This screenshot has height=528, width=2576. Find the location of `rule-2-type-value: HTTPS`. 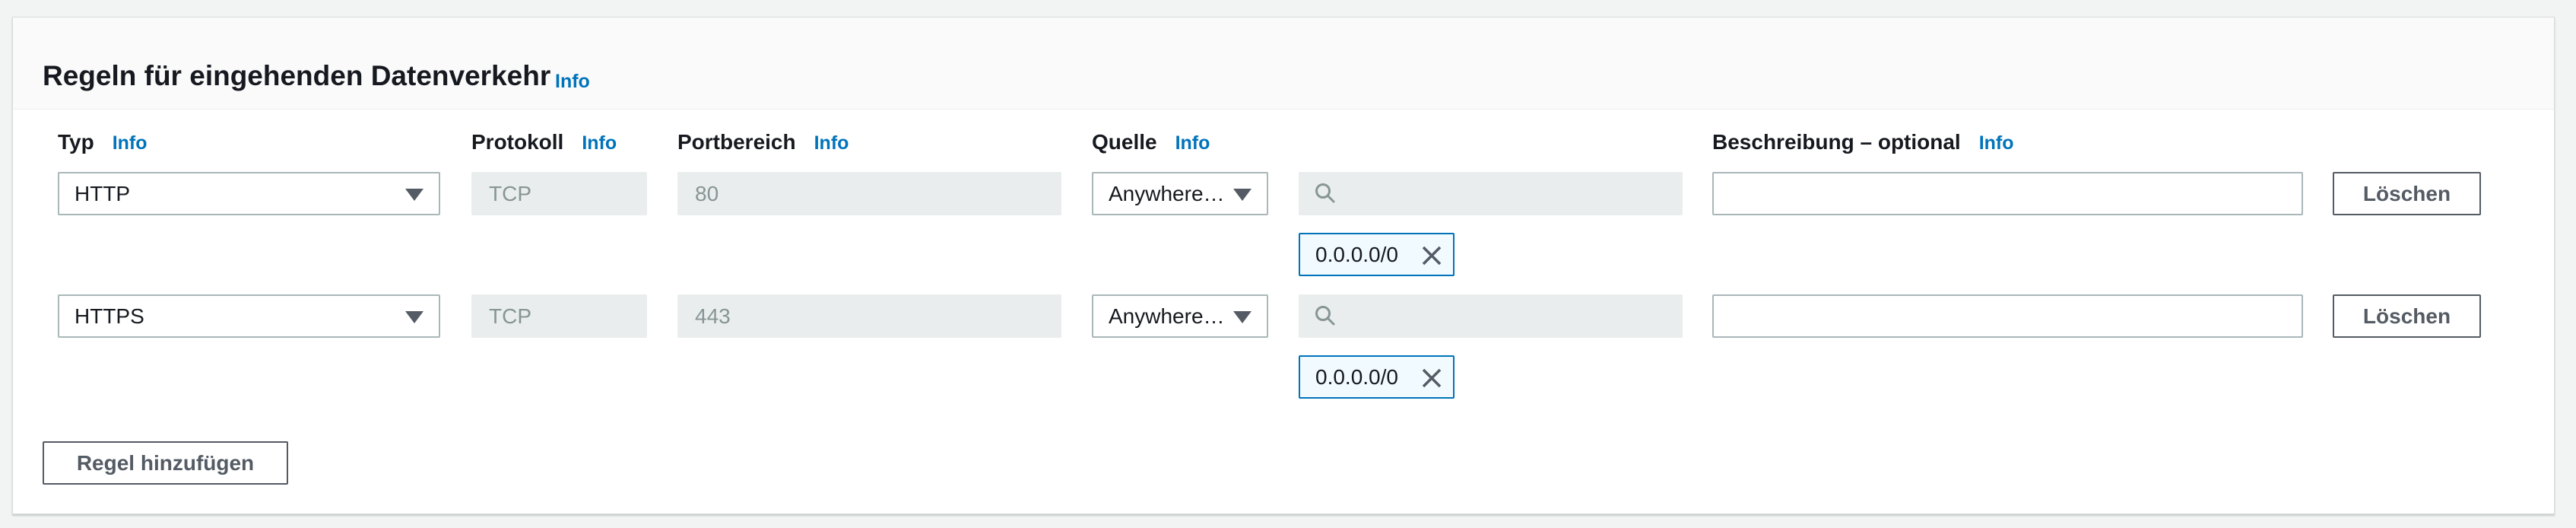

rule-2-type-value: HTTPS is located at coordinates (110, 316).